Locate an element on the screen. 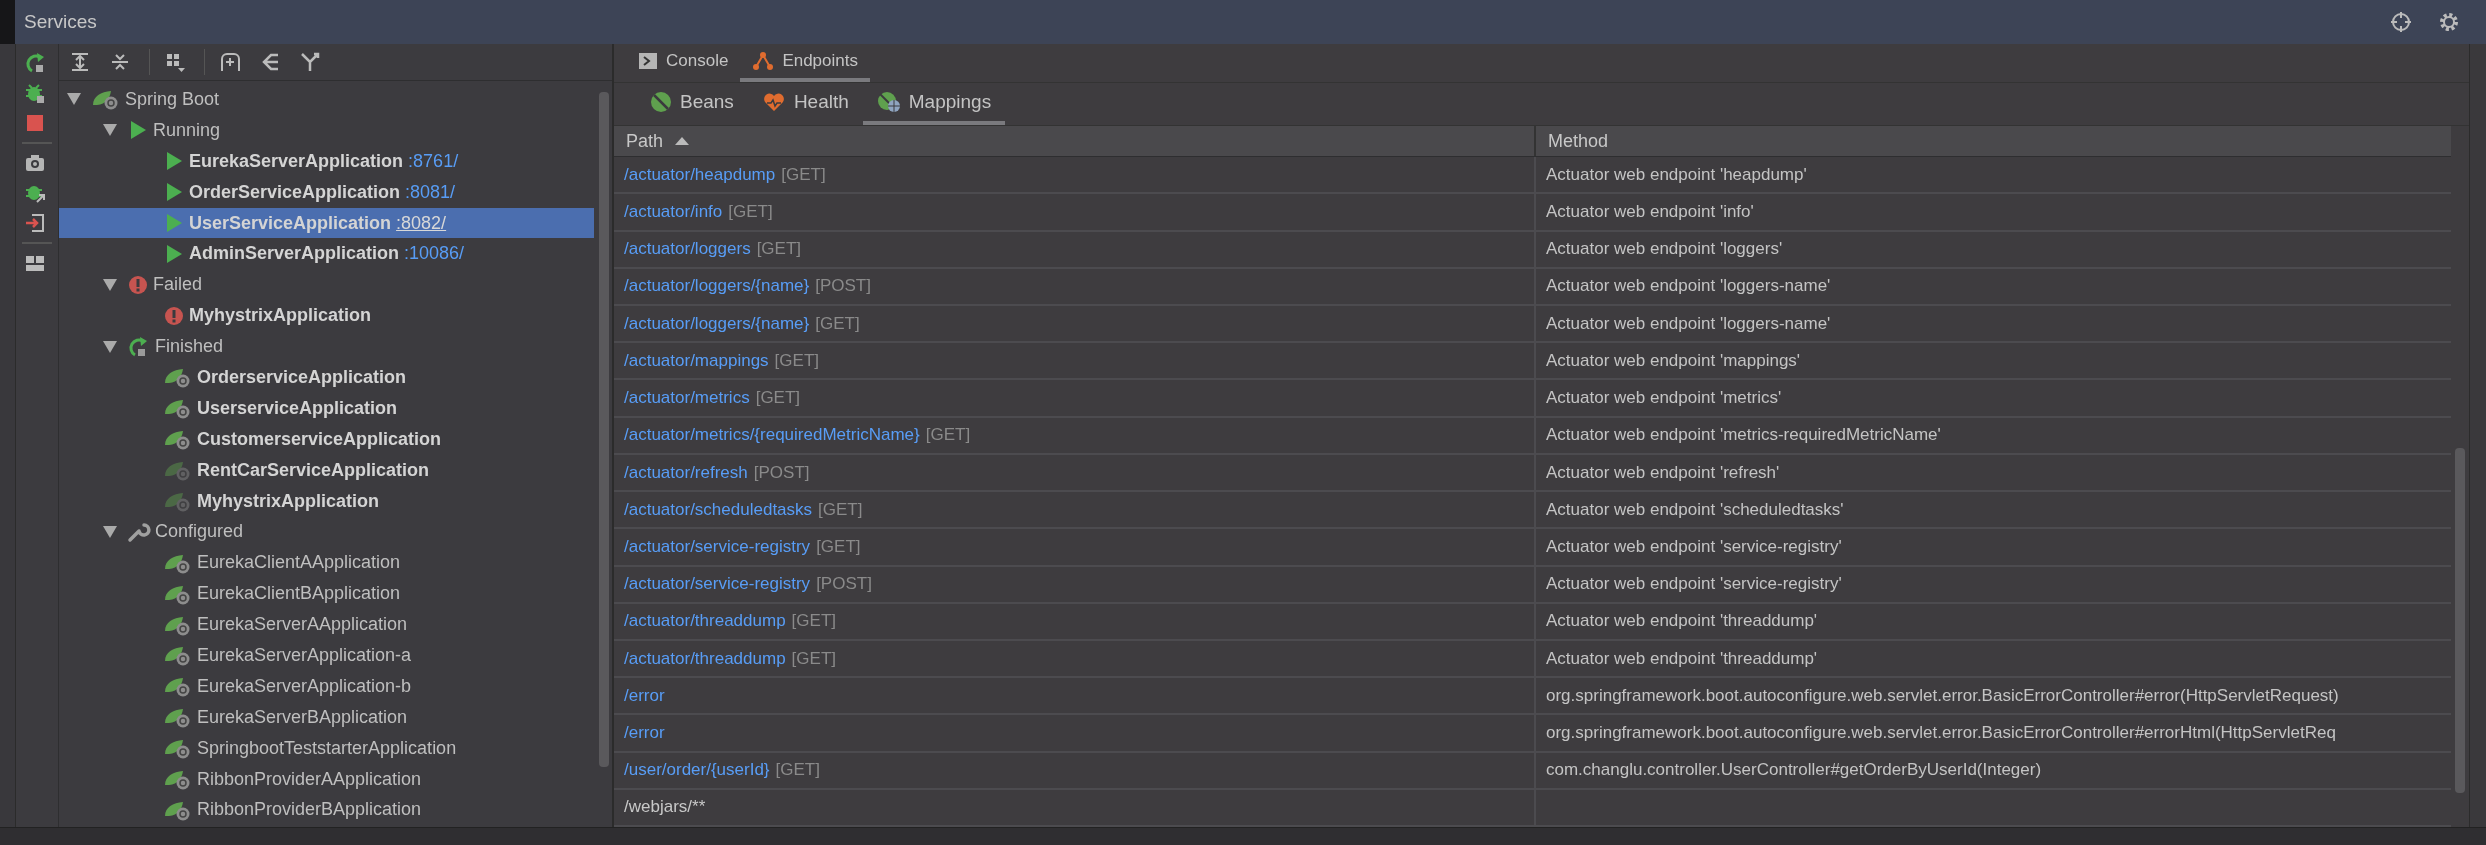  port-link: :8082/ is located at coordinates (421, 223).